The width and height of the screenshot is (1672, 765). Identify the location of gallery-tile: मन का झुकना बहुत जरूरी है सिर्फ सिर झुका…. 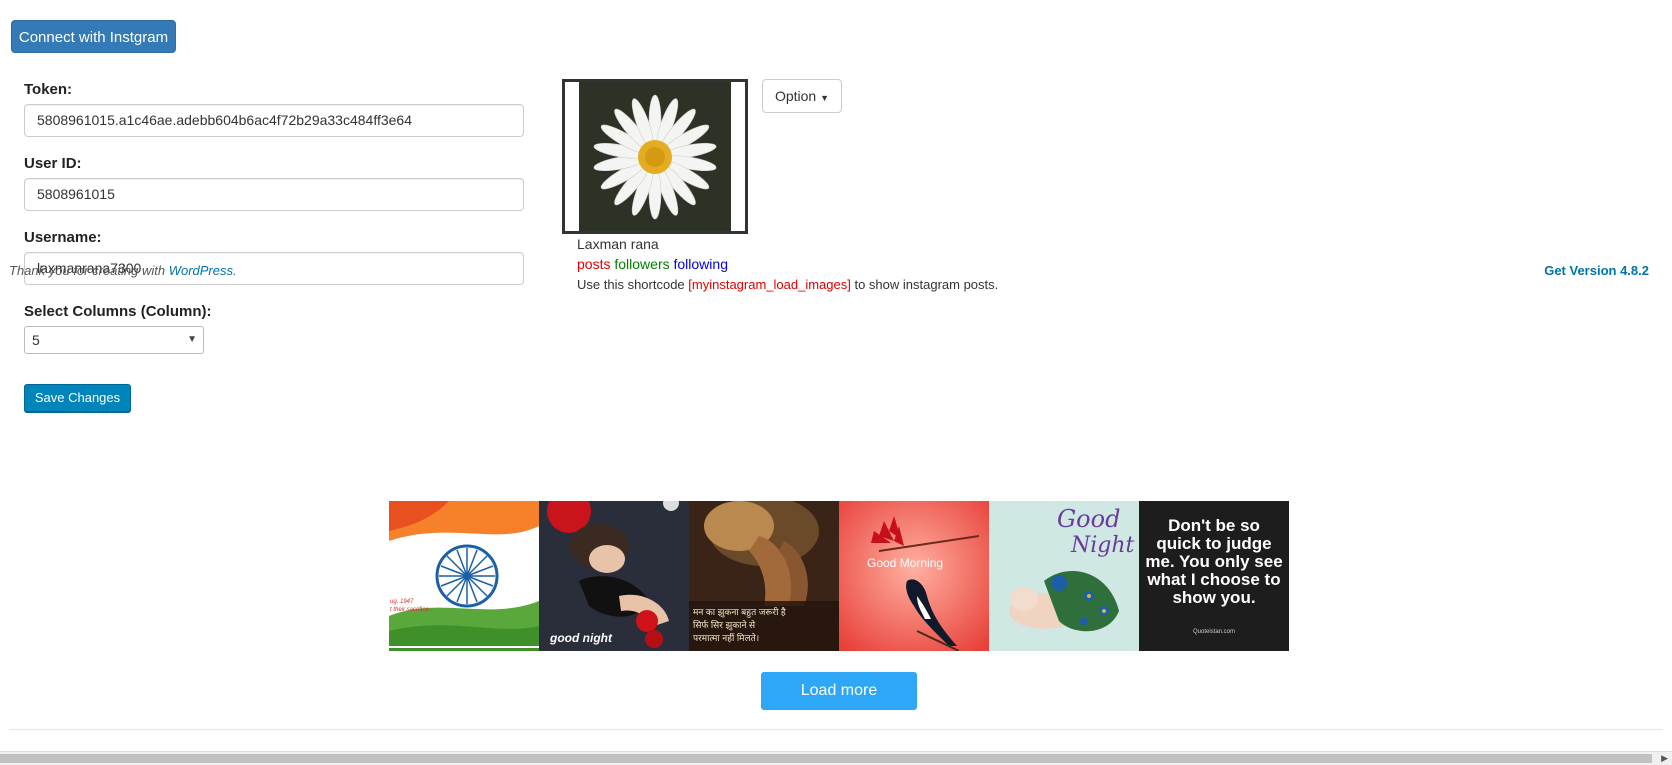
(764, 576).